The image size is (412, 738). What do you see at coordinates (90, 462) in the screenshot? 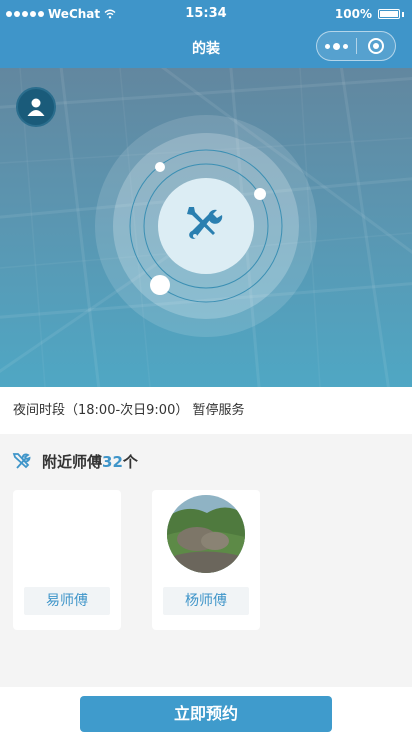
I see `nearby-title: 附近师傅32个` at bounding box center [90, 462].